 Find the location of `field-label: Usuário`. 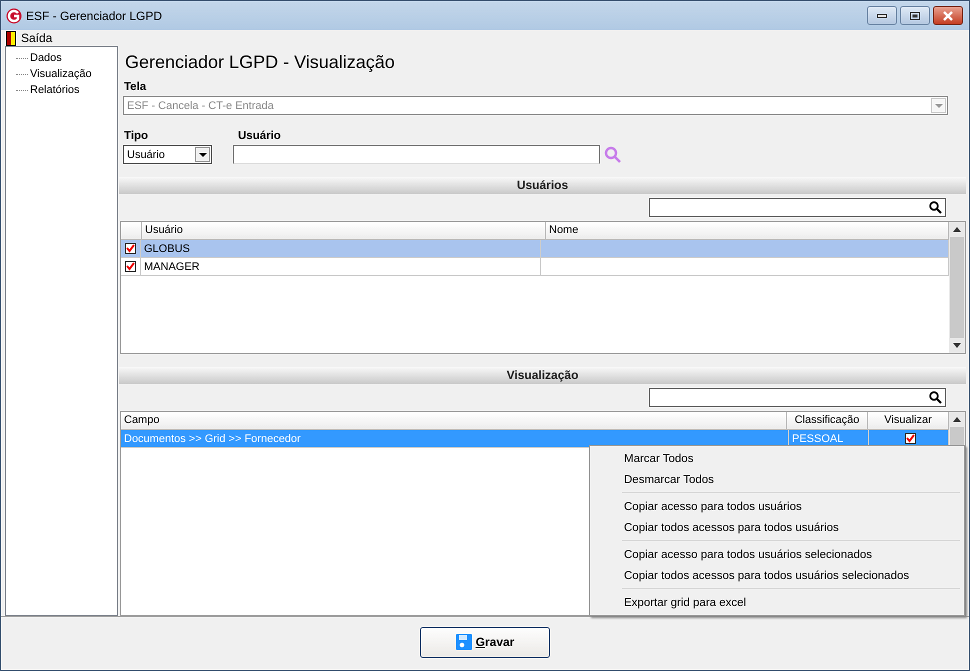

field-label: Usuário is located at coordinates (260, 136).